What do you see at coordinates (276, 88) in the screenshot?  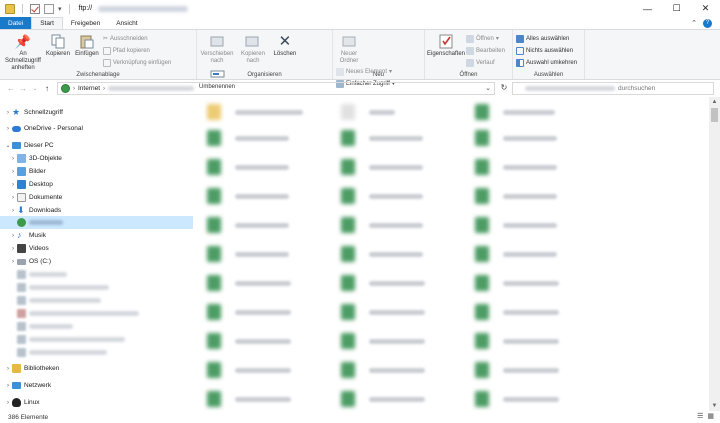 I see `address-bar: › Internet › ⌄` at bounding box center [276, 88].